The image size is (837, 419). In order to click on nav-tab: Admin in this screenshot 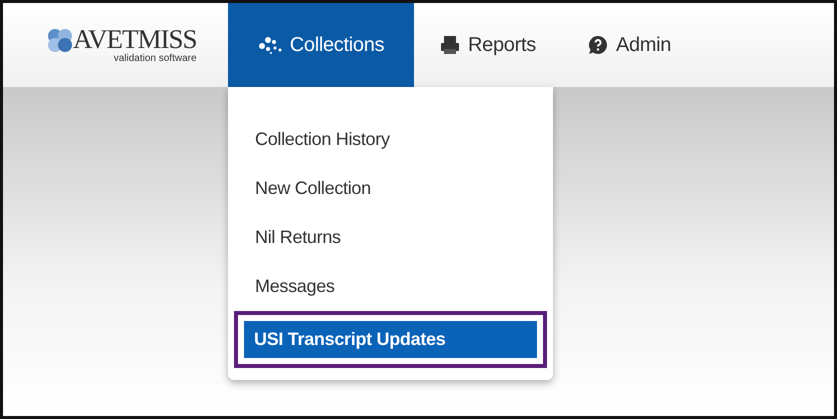, I will do `click(630, 45)`.